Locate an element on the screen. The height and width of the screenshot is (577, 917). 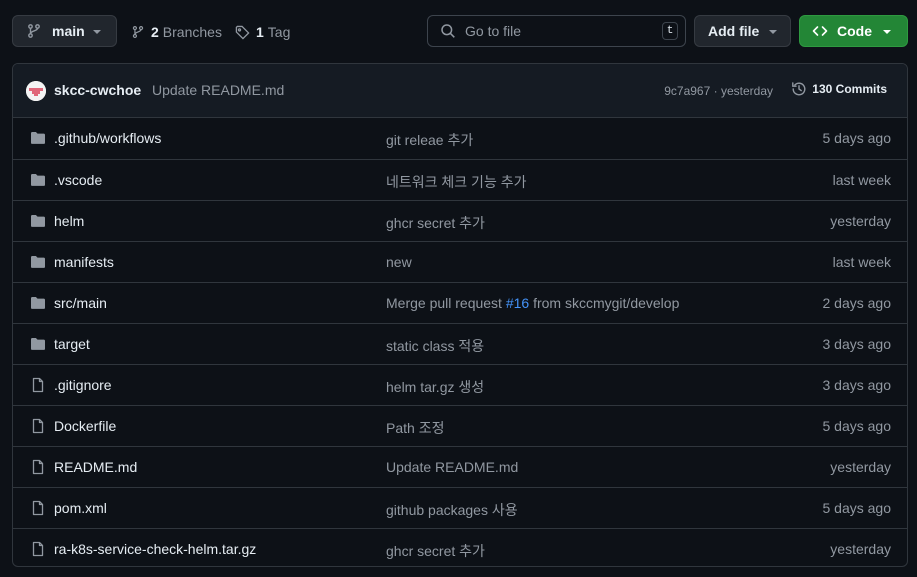
file-row: pom.xml github packages 사용 5 days ago is located at coordinates (460, 507).